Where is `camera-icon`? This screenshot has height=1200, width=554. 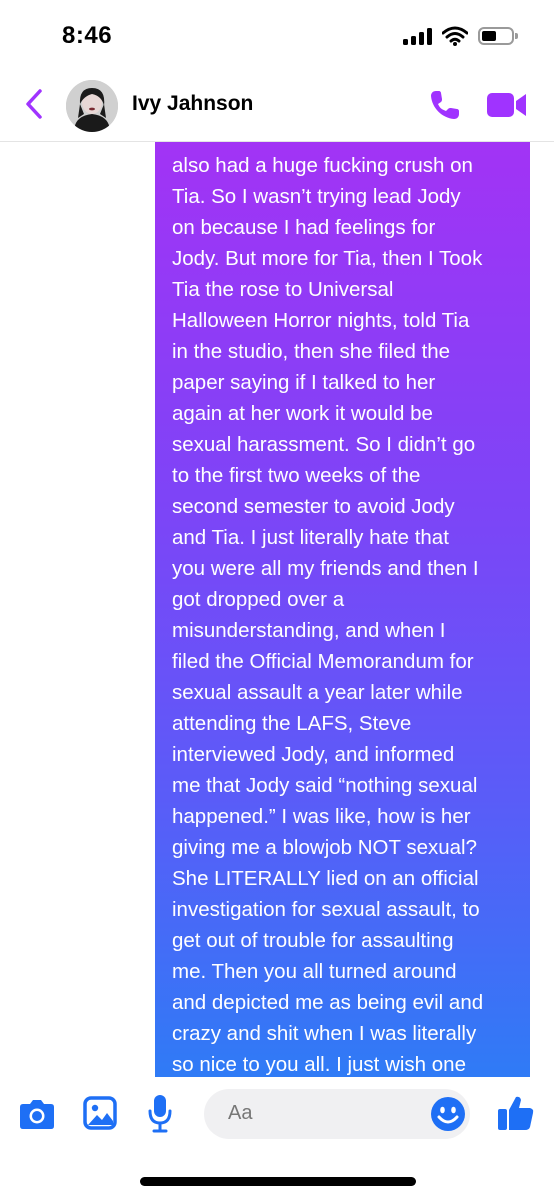 camera-icon is located at coordinates (37, 1114).